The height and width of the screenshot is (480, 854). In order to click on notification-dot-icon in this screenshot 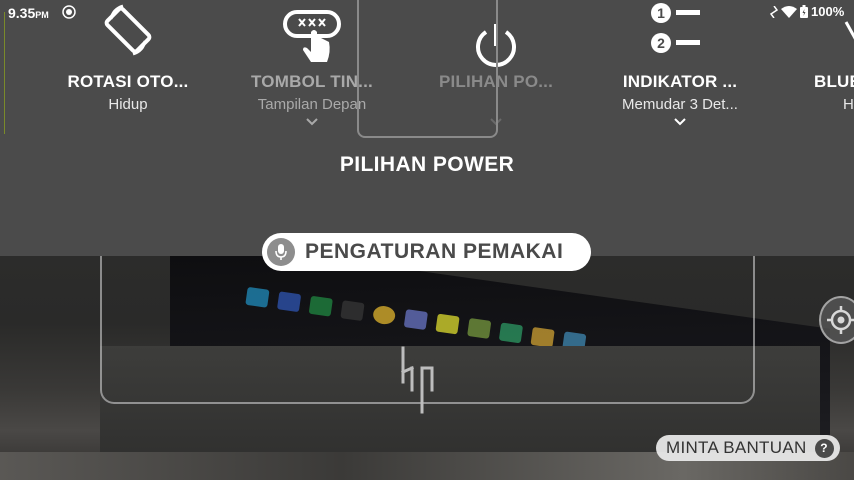, I will do `click(69, 12)`.